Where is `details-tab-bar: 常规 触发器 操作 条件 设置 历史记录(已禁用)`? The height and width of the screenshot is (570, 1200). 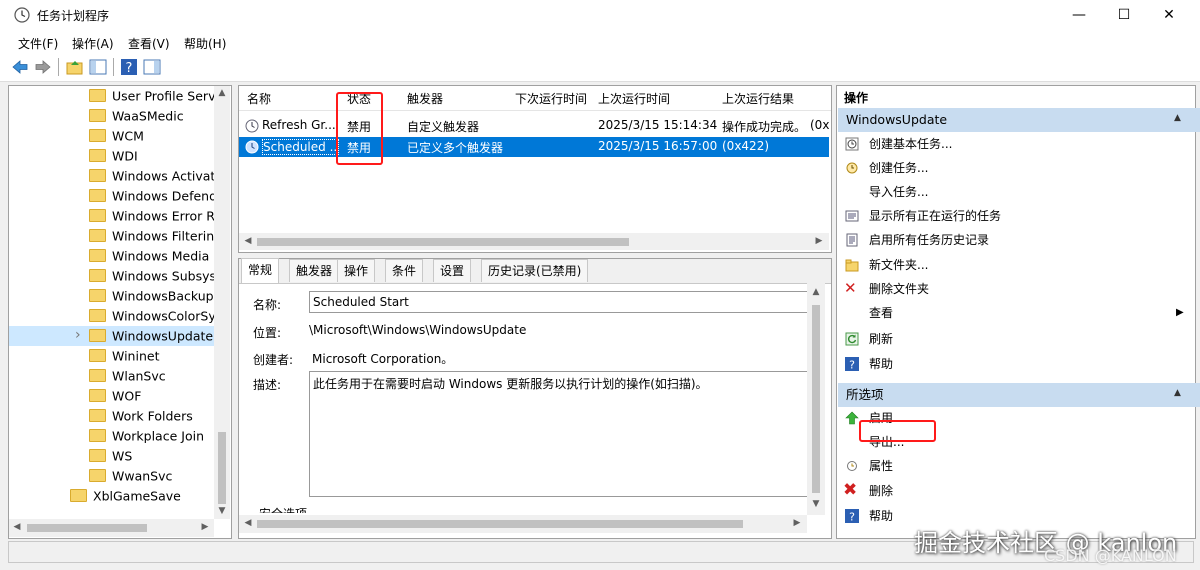
details-tab-bar: 常规 触发器 操作 条件 设置 历史记录(已禁用) is located at coordinates (535, 271).